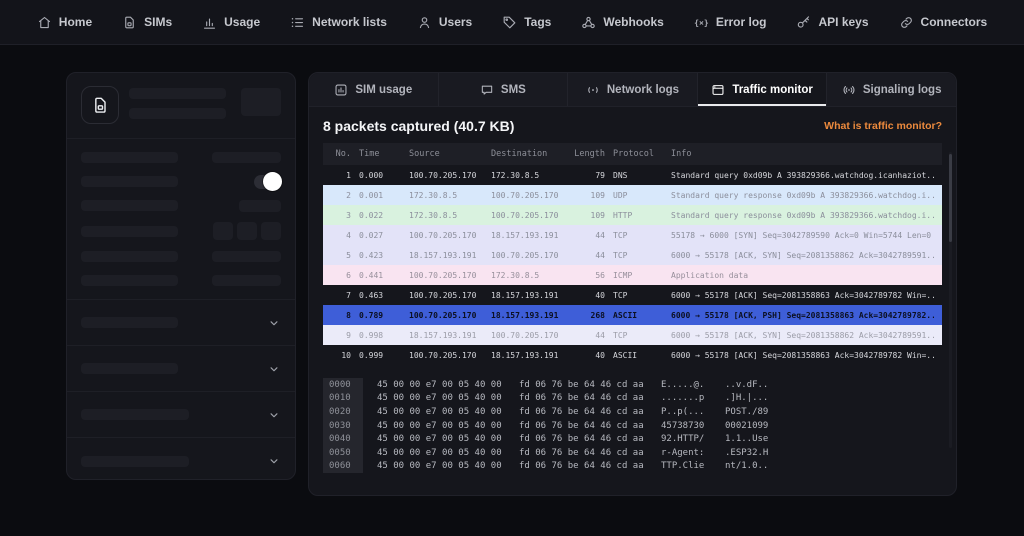 The width and height of the screenshot is (1024, 536). Describe the element at coordinates (762, 89) in the screenshot. I see `tab-traffic-monitor: Traffic monitor` at that location.